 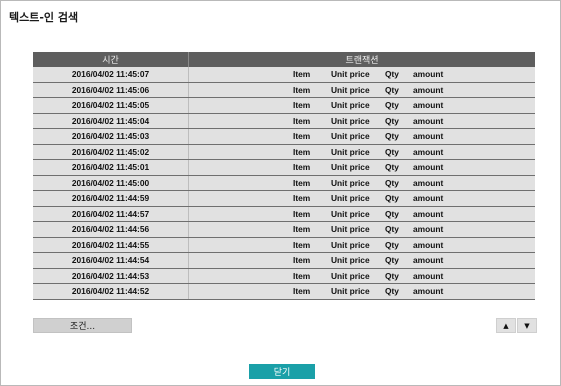 I want to click on row-time: 2016/04/02 11:44:59, so click(x=111, y=198).